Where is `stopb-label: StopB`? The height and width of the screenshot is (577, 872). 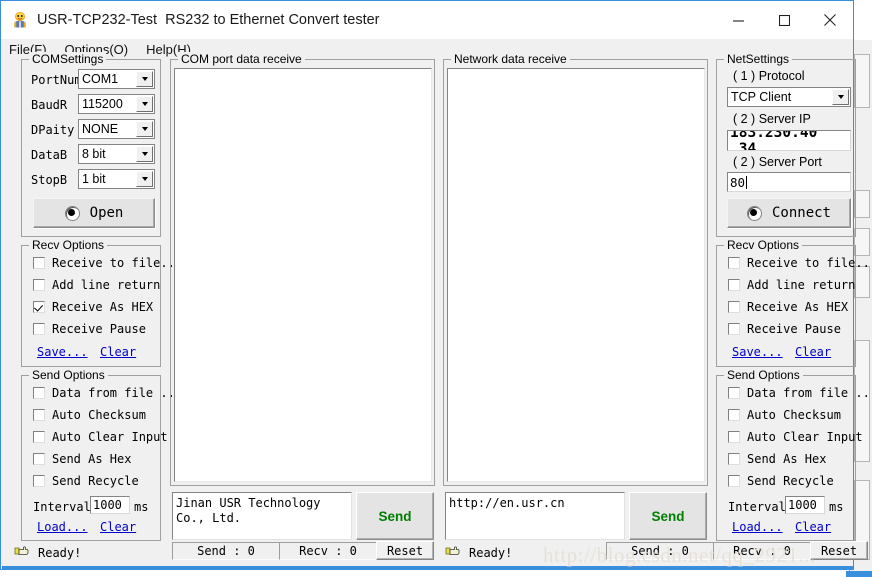 stopb-label: StopB is located at coordinates (49, 180).